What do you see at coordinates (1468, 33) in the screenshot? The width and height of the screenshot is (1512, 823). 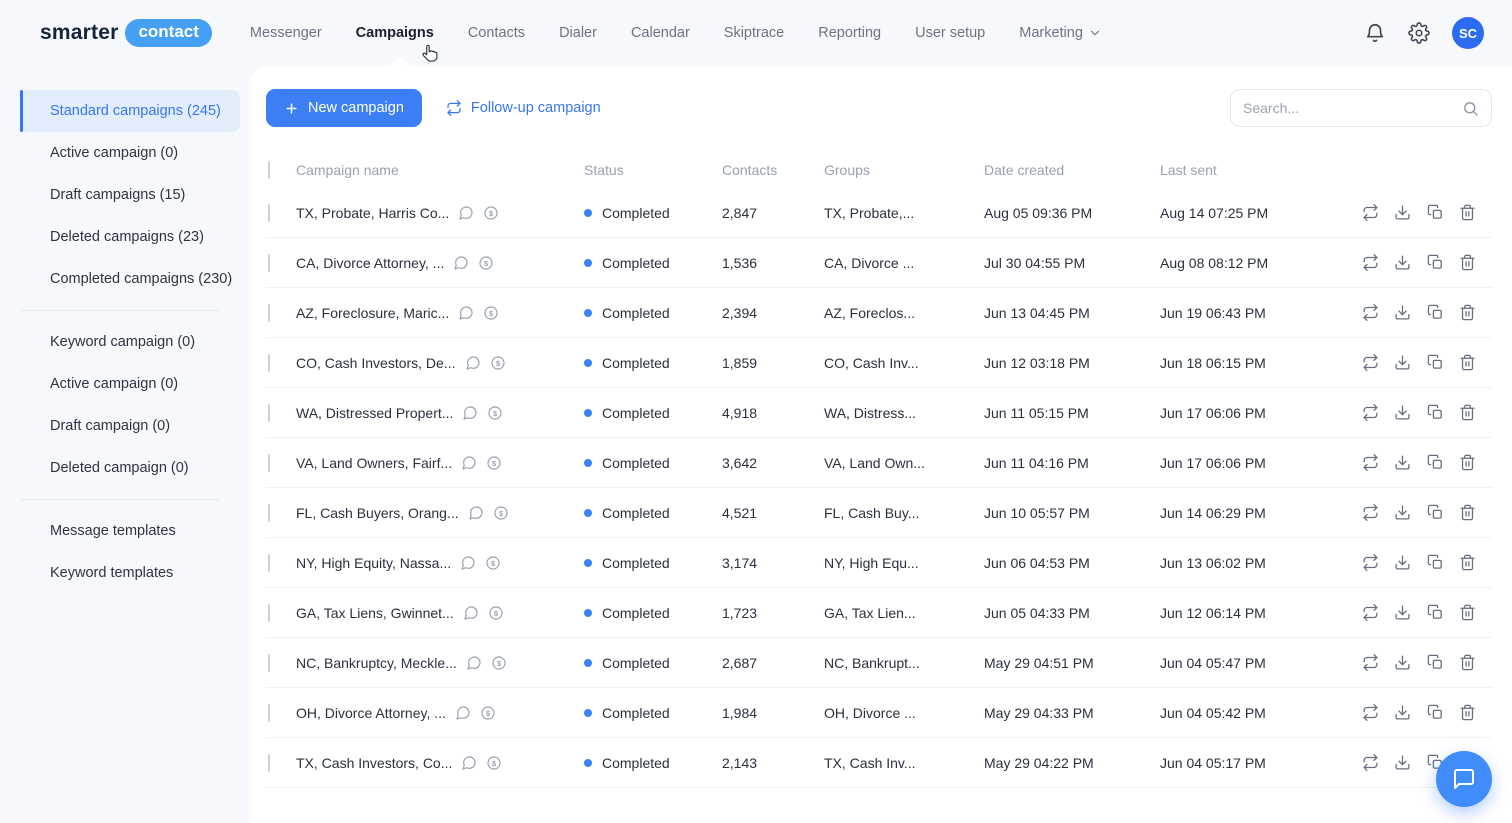 I see `user-avatar: SC` at bounding box center [1468, 33].